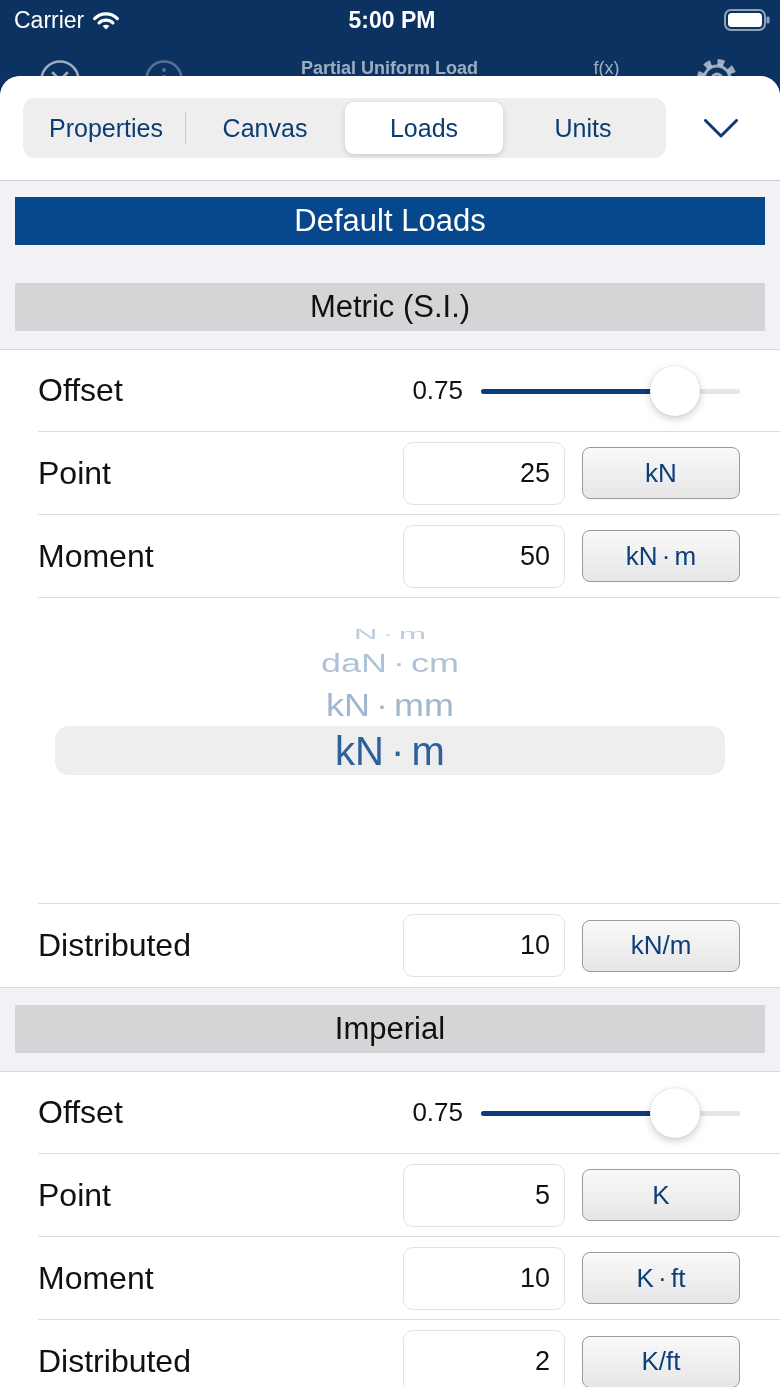 The width and height of the screenshot is (780, 1387). I want to click on unit-button: kN/m, so click(661, 945).